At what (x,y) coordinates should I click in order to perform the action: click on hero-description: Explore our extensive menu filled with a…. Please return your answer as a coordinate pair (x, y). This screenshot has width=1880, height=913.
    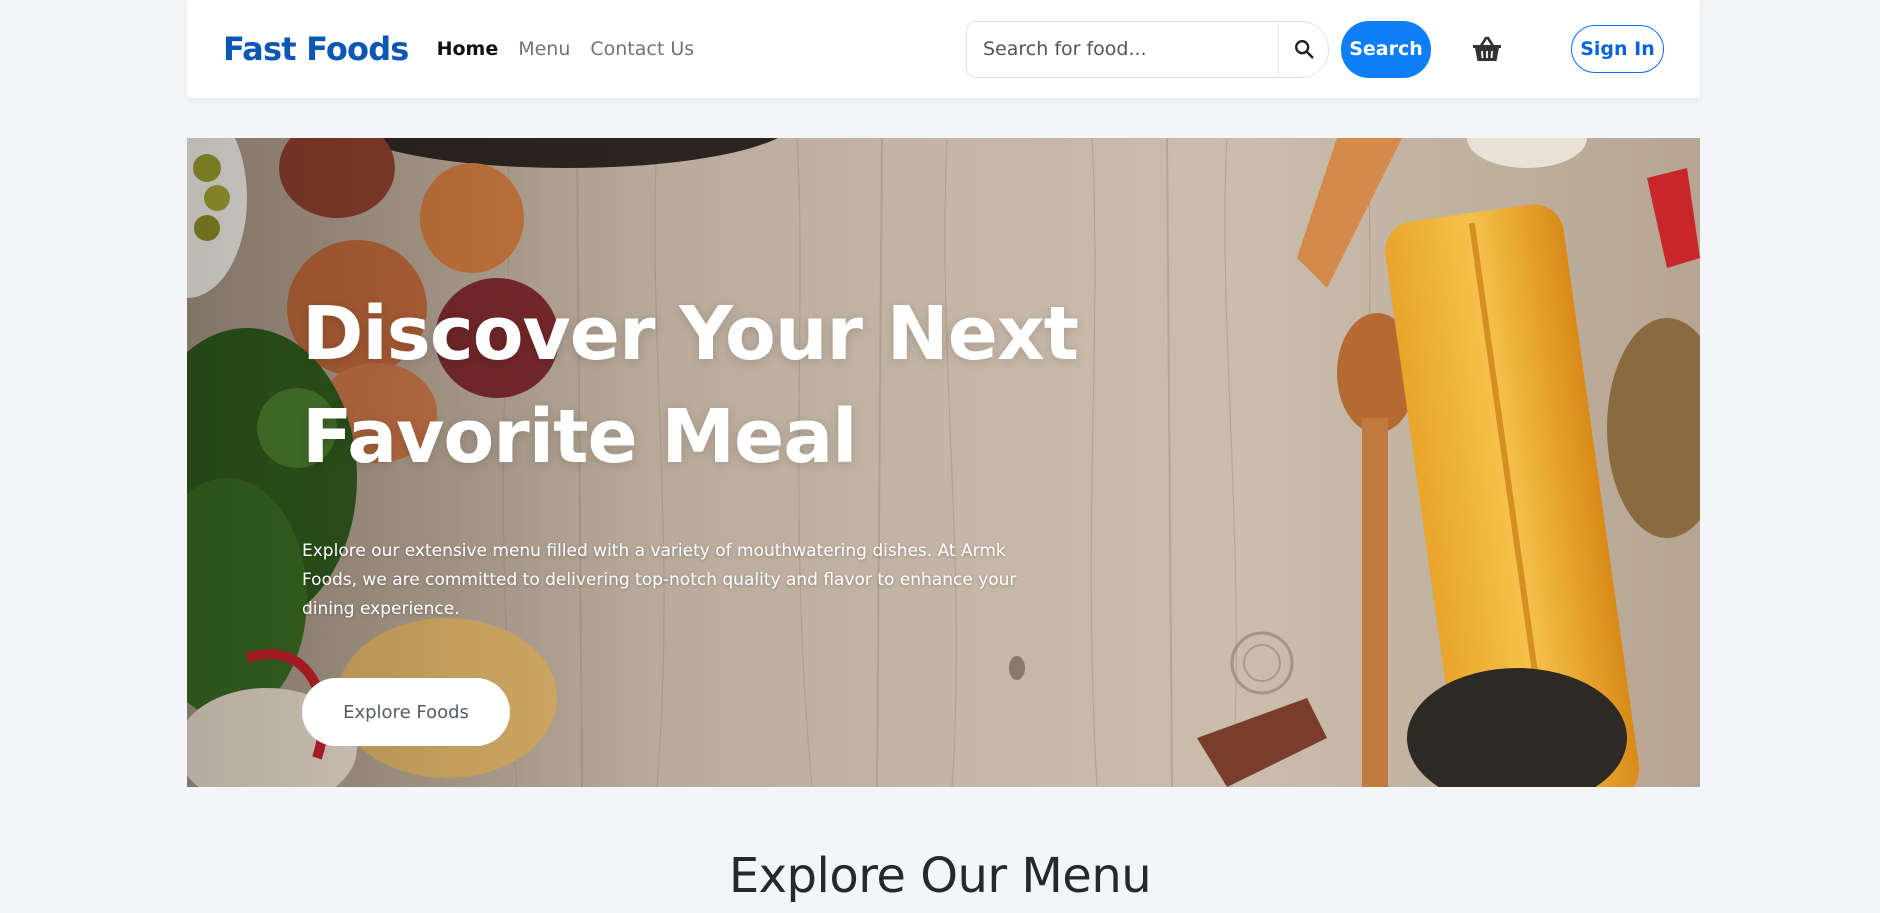
    Looking at the image, I should click on (659, 580).